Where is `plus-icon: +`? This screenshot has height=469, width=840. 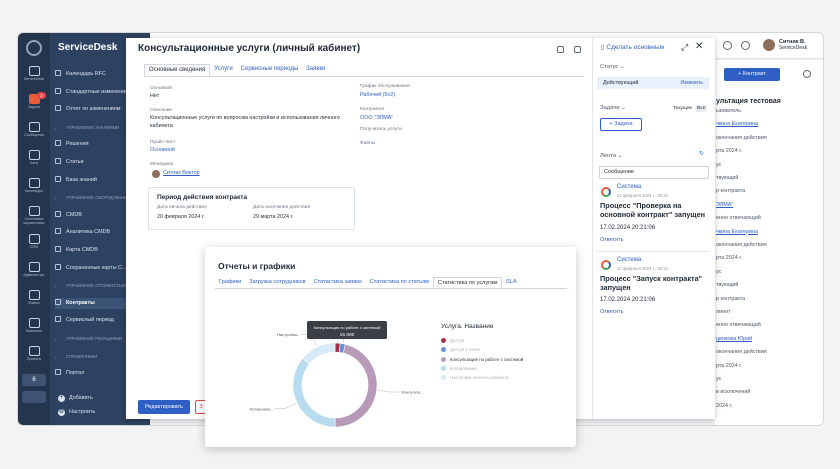
plus-icon: + is located at coordinates (61, 398).